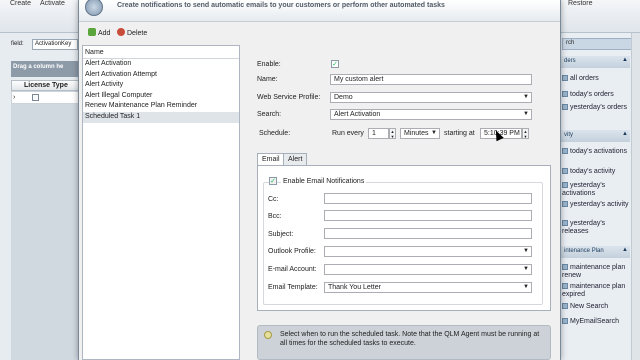 The image size is (640, 360). I want to click on tab-alert: Alert, so click(295, 159).